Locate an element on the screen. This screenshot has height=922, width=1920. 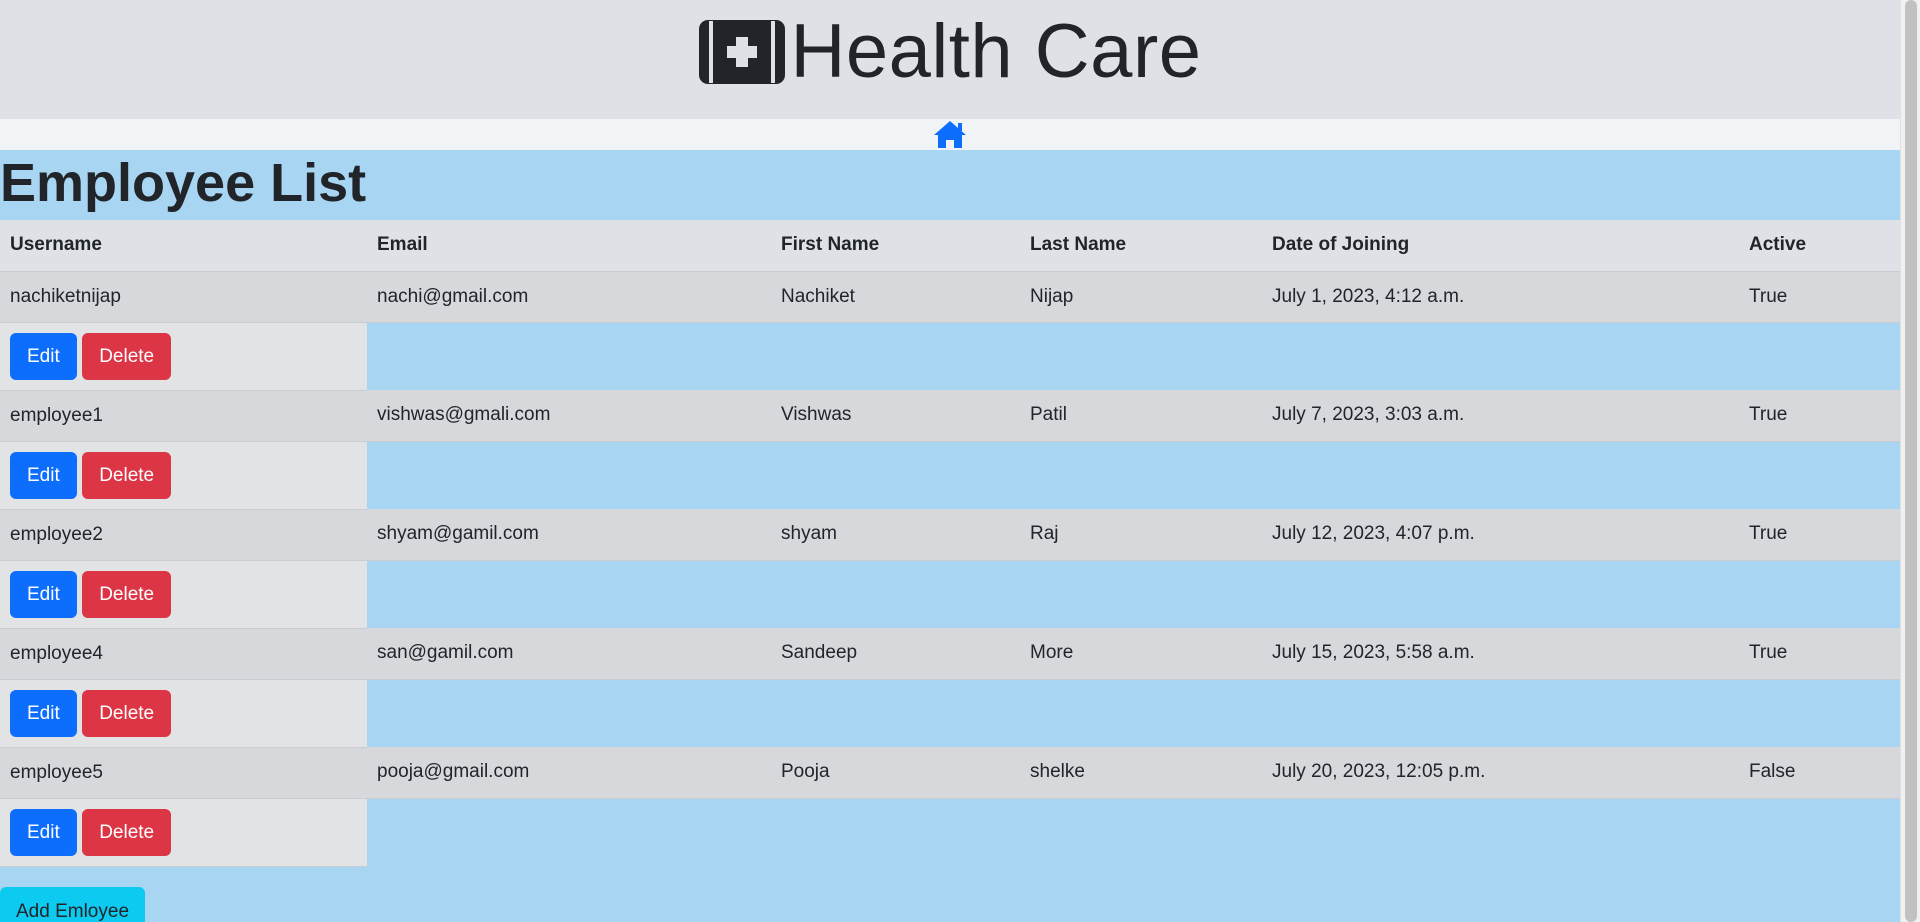
cell-username: employee5 is located at coordinates (183, 773).